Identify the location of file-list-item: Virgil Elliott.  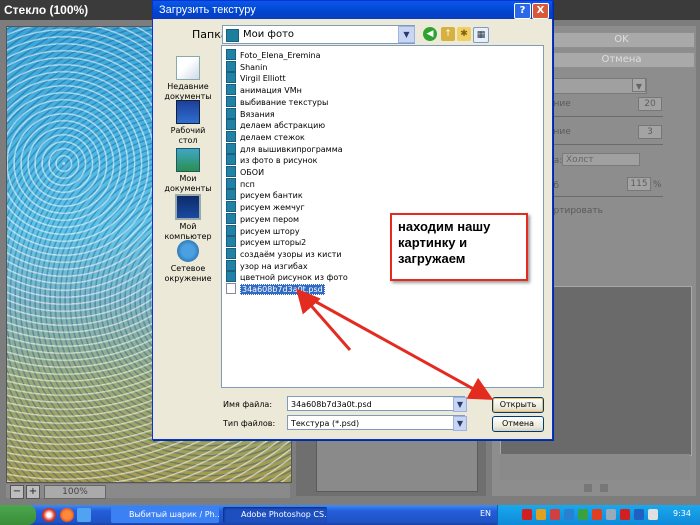
(256, 78).